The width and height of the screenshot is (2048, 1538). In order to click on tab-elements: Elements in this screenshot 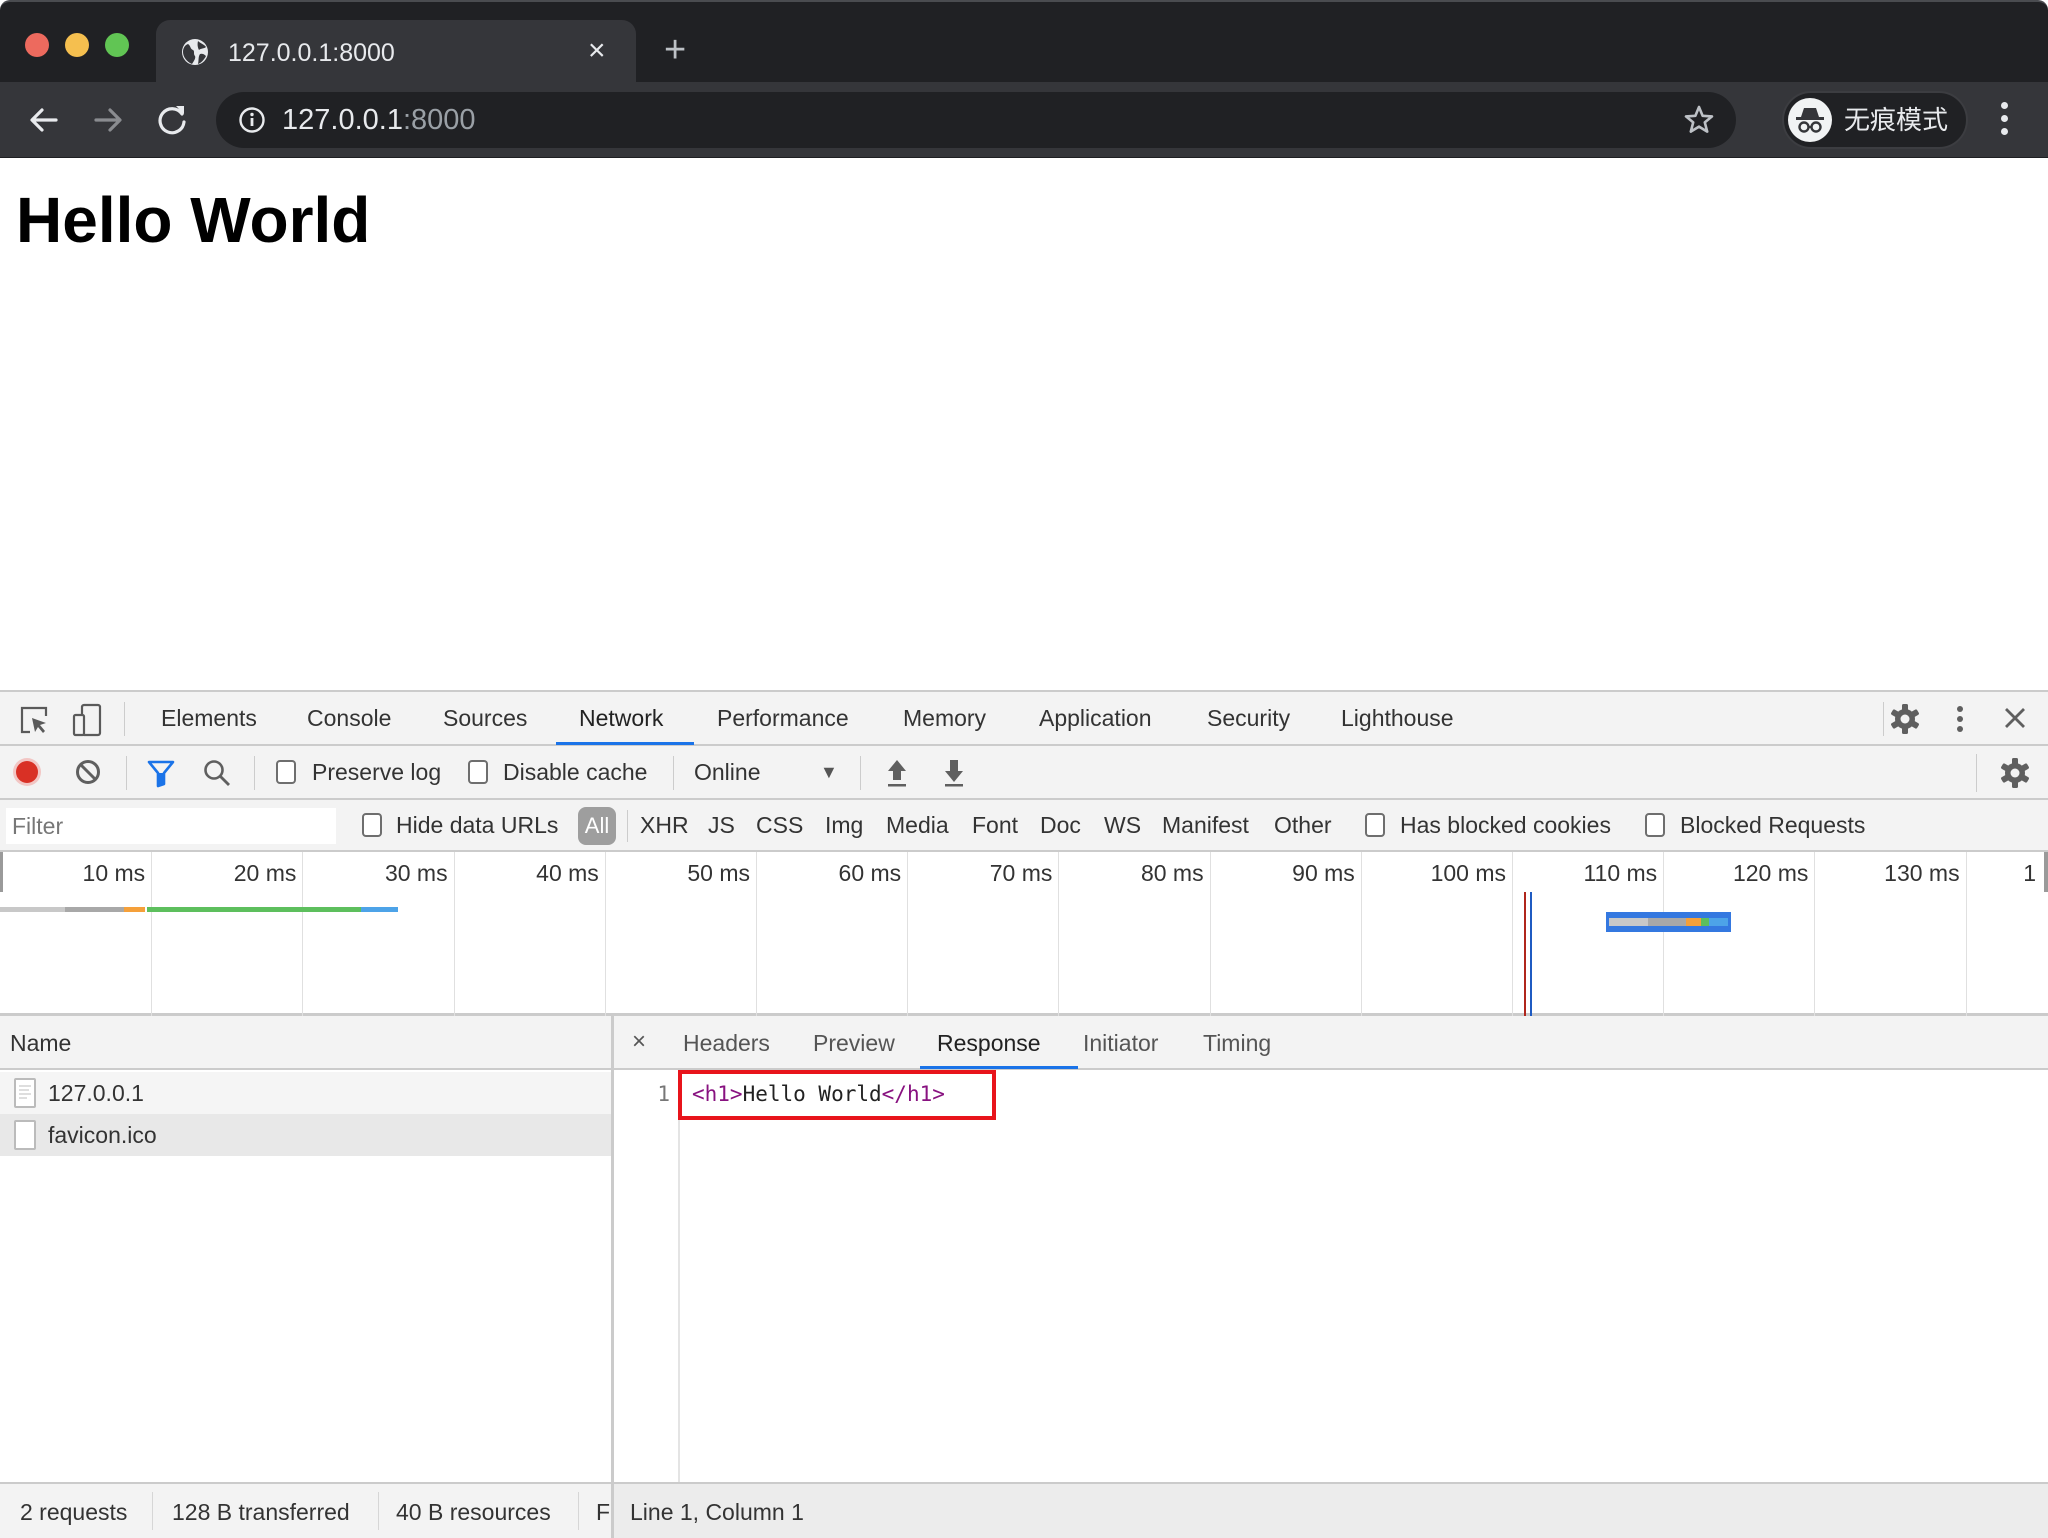, I will do `click(209, 718)`.